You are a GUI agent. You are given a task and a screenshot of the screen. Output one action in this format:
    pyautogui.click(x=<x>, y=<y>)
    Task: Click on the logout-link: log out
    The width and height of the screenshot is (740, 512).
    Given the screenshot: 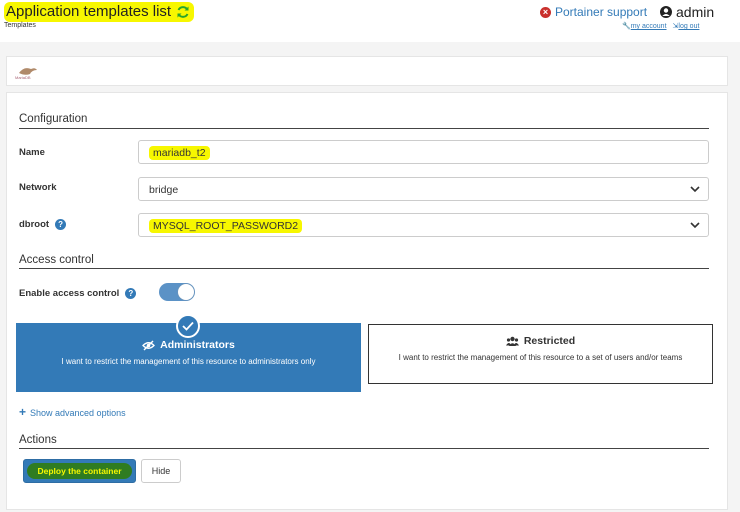 What is the action you would take?
    pyautogui.click(x=688, y=26)
    